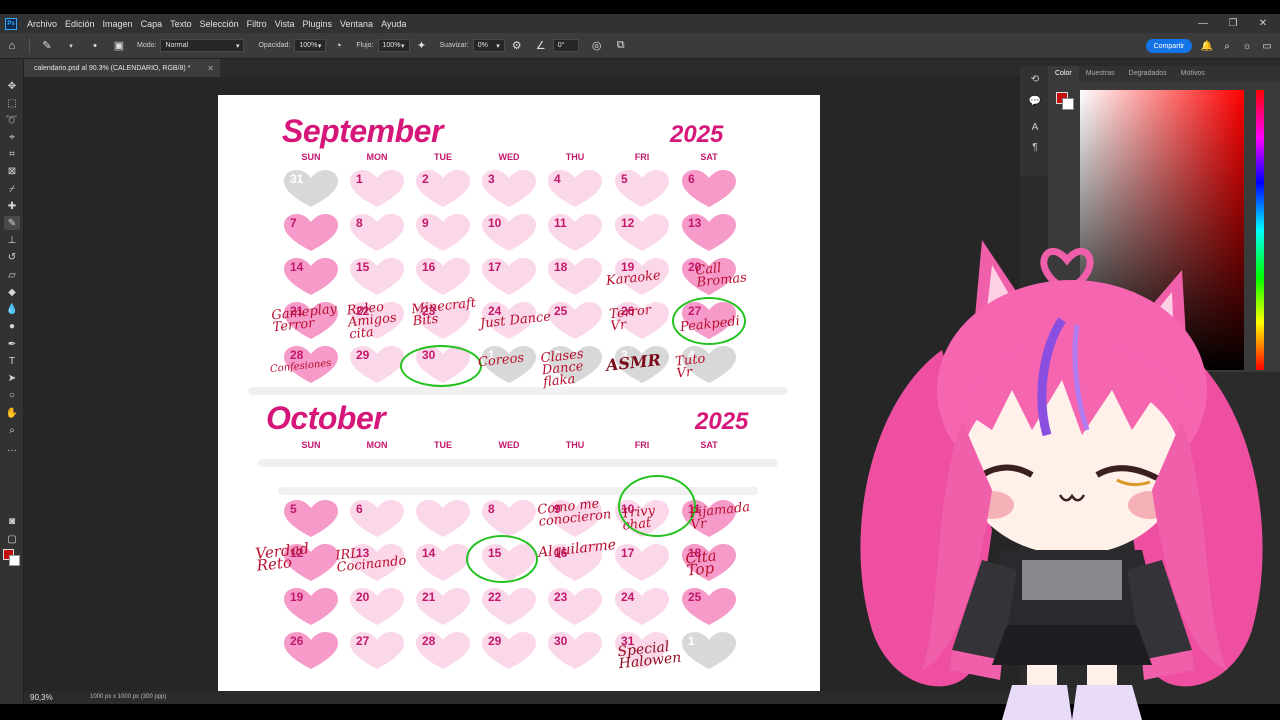 This screenshot has height=720, width=1280. What do you see at coordinates (12, 344) in the screenshot?
I see `pen-tool-icon: ✒` at bounding box center [12, 344].